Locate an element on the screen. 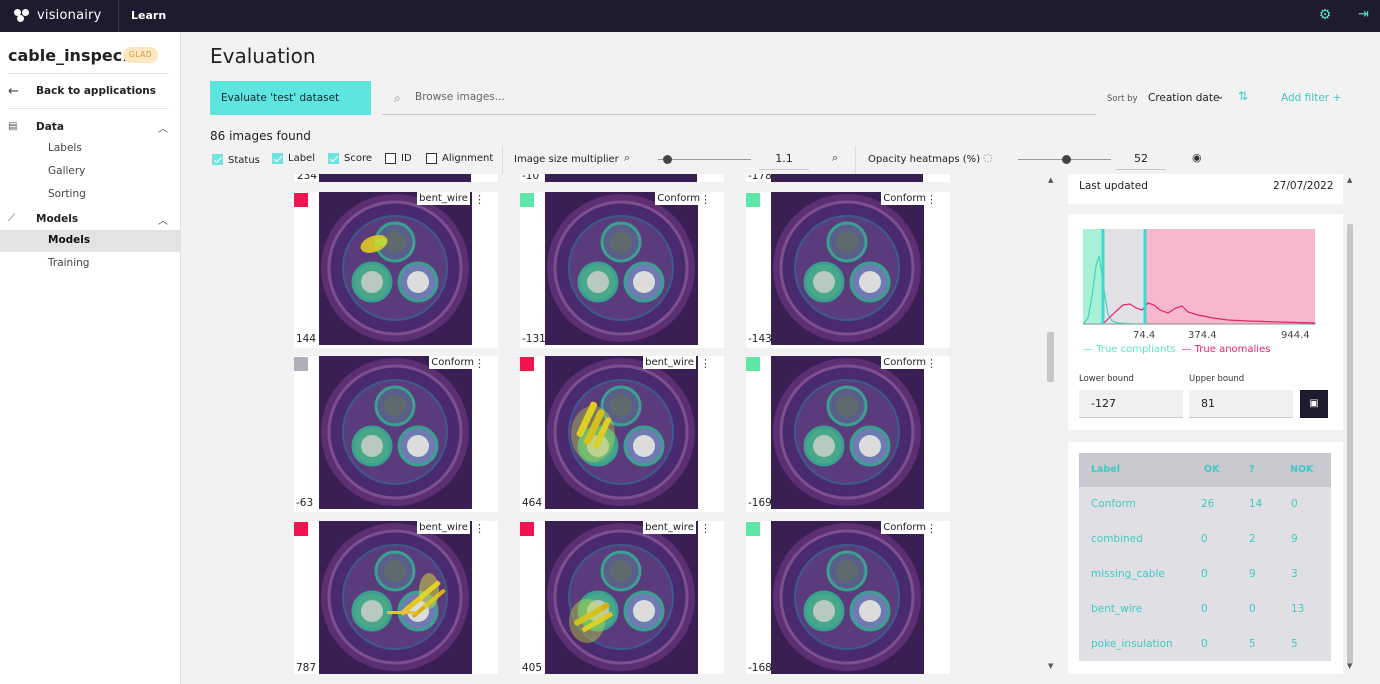 Image resolution: width=1380 pixels, height=684 pixels. back-to-applications-link: ← Back to applications is located at coordinates (90, 92).